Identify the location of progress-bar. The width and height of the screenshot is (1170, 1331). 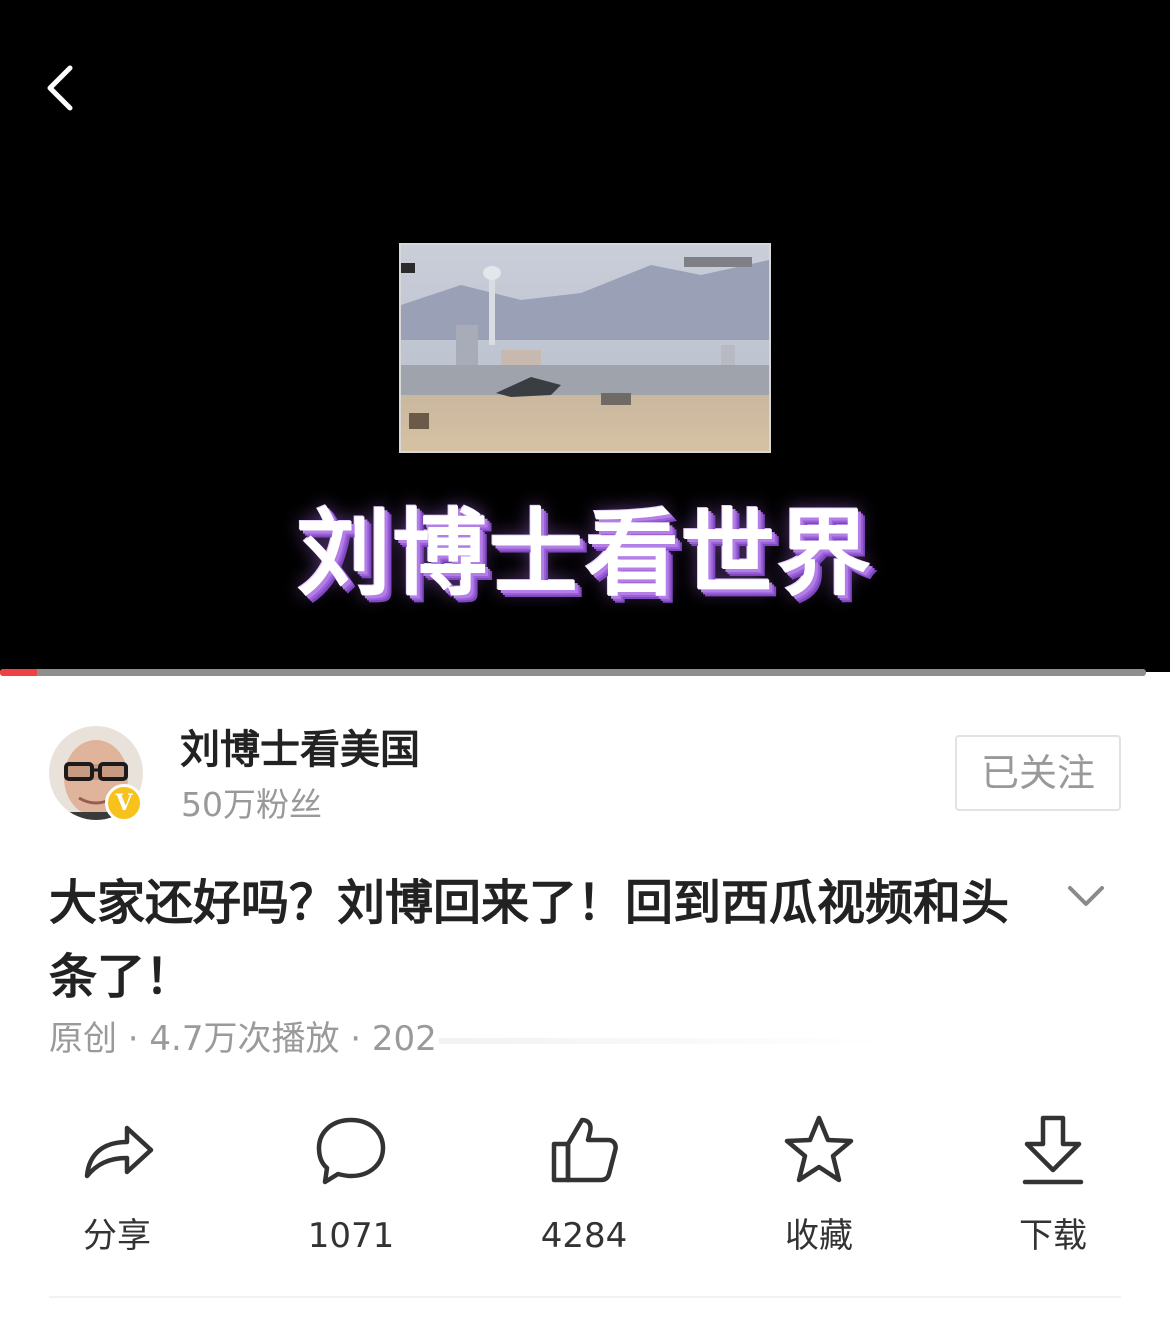
(573, 672).